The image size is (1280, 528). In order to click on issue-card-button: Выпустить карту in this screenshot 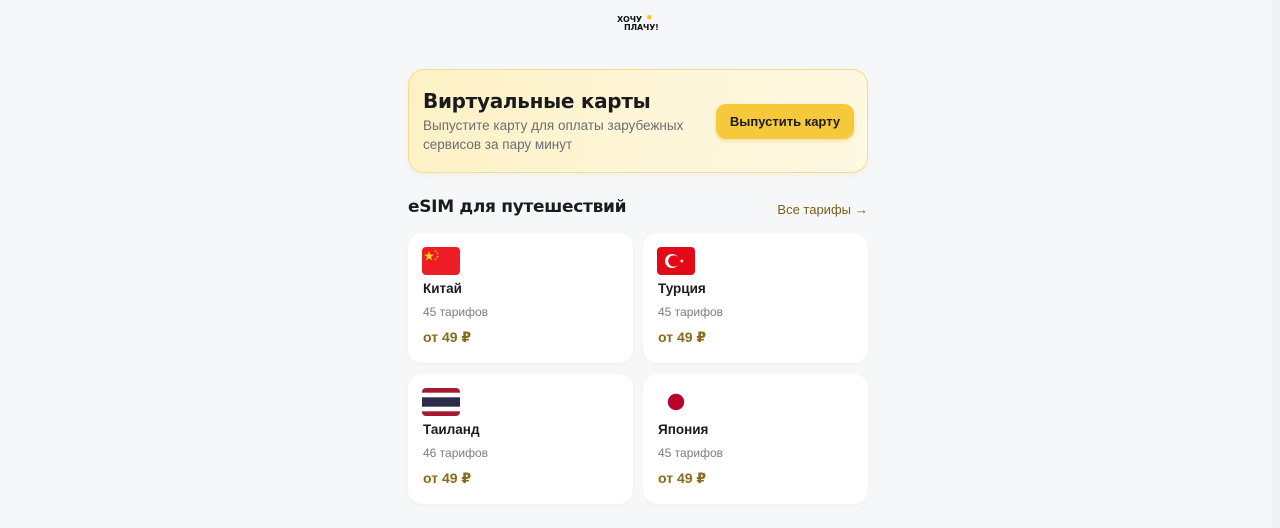, I will do `click(785, 121)`.